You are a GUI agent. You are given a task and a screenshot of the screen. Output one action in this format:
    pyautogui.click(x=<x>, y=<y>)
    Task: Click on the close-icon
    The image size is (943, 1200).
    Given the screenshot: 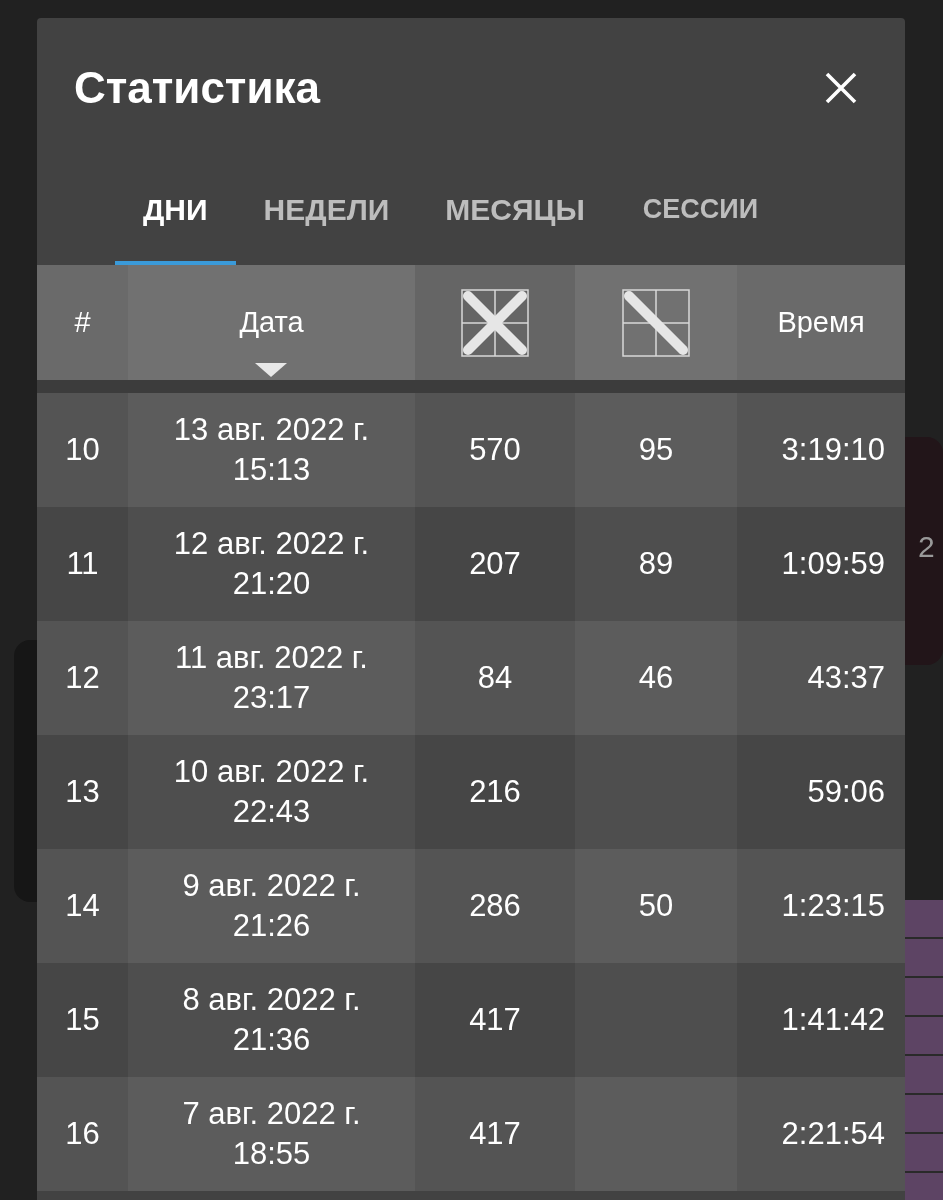 What is the action you would take?
    pyautogui.click(x=841, y=88)
    